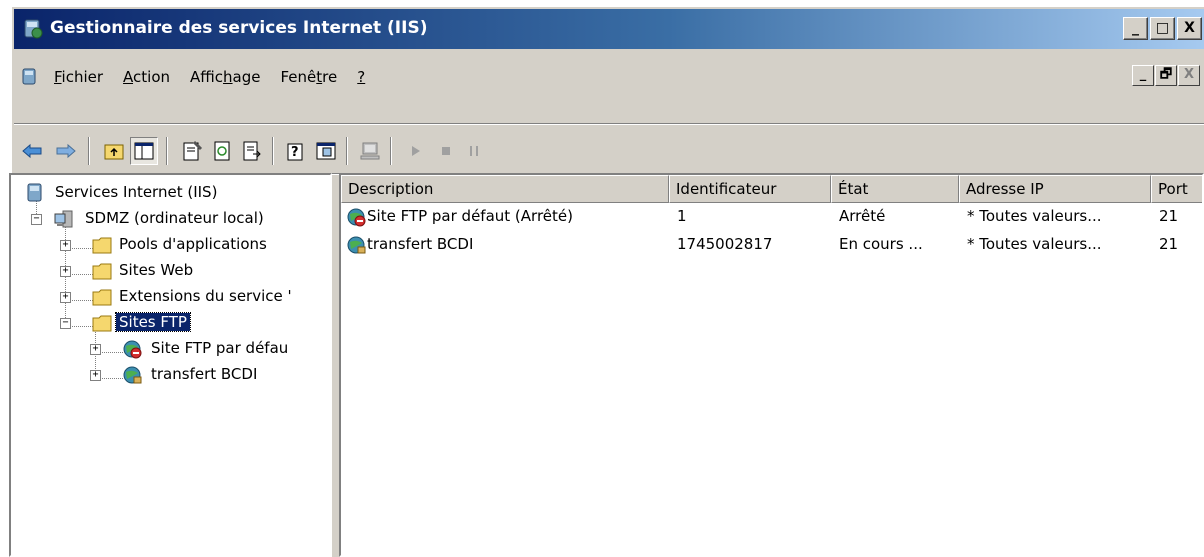 Image resolution: width=1204 pixels, height=557 pixels. I want to click on tree-item-iis-root: Services Internet (IIS), so click(170, 193).